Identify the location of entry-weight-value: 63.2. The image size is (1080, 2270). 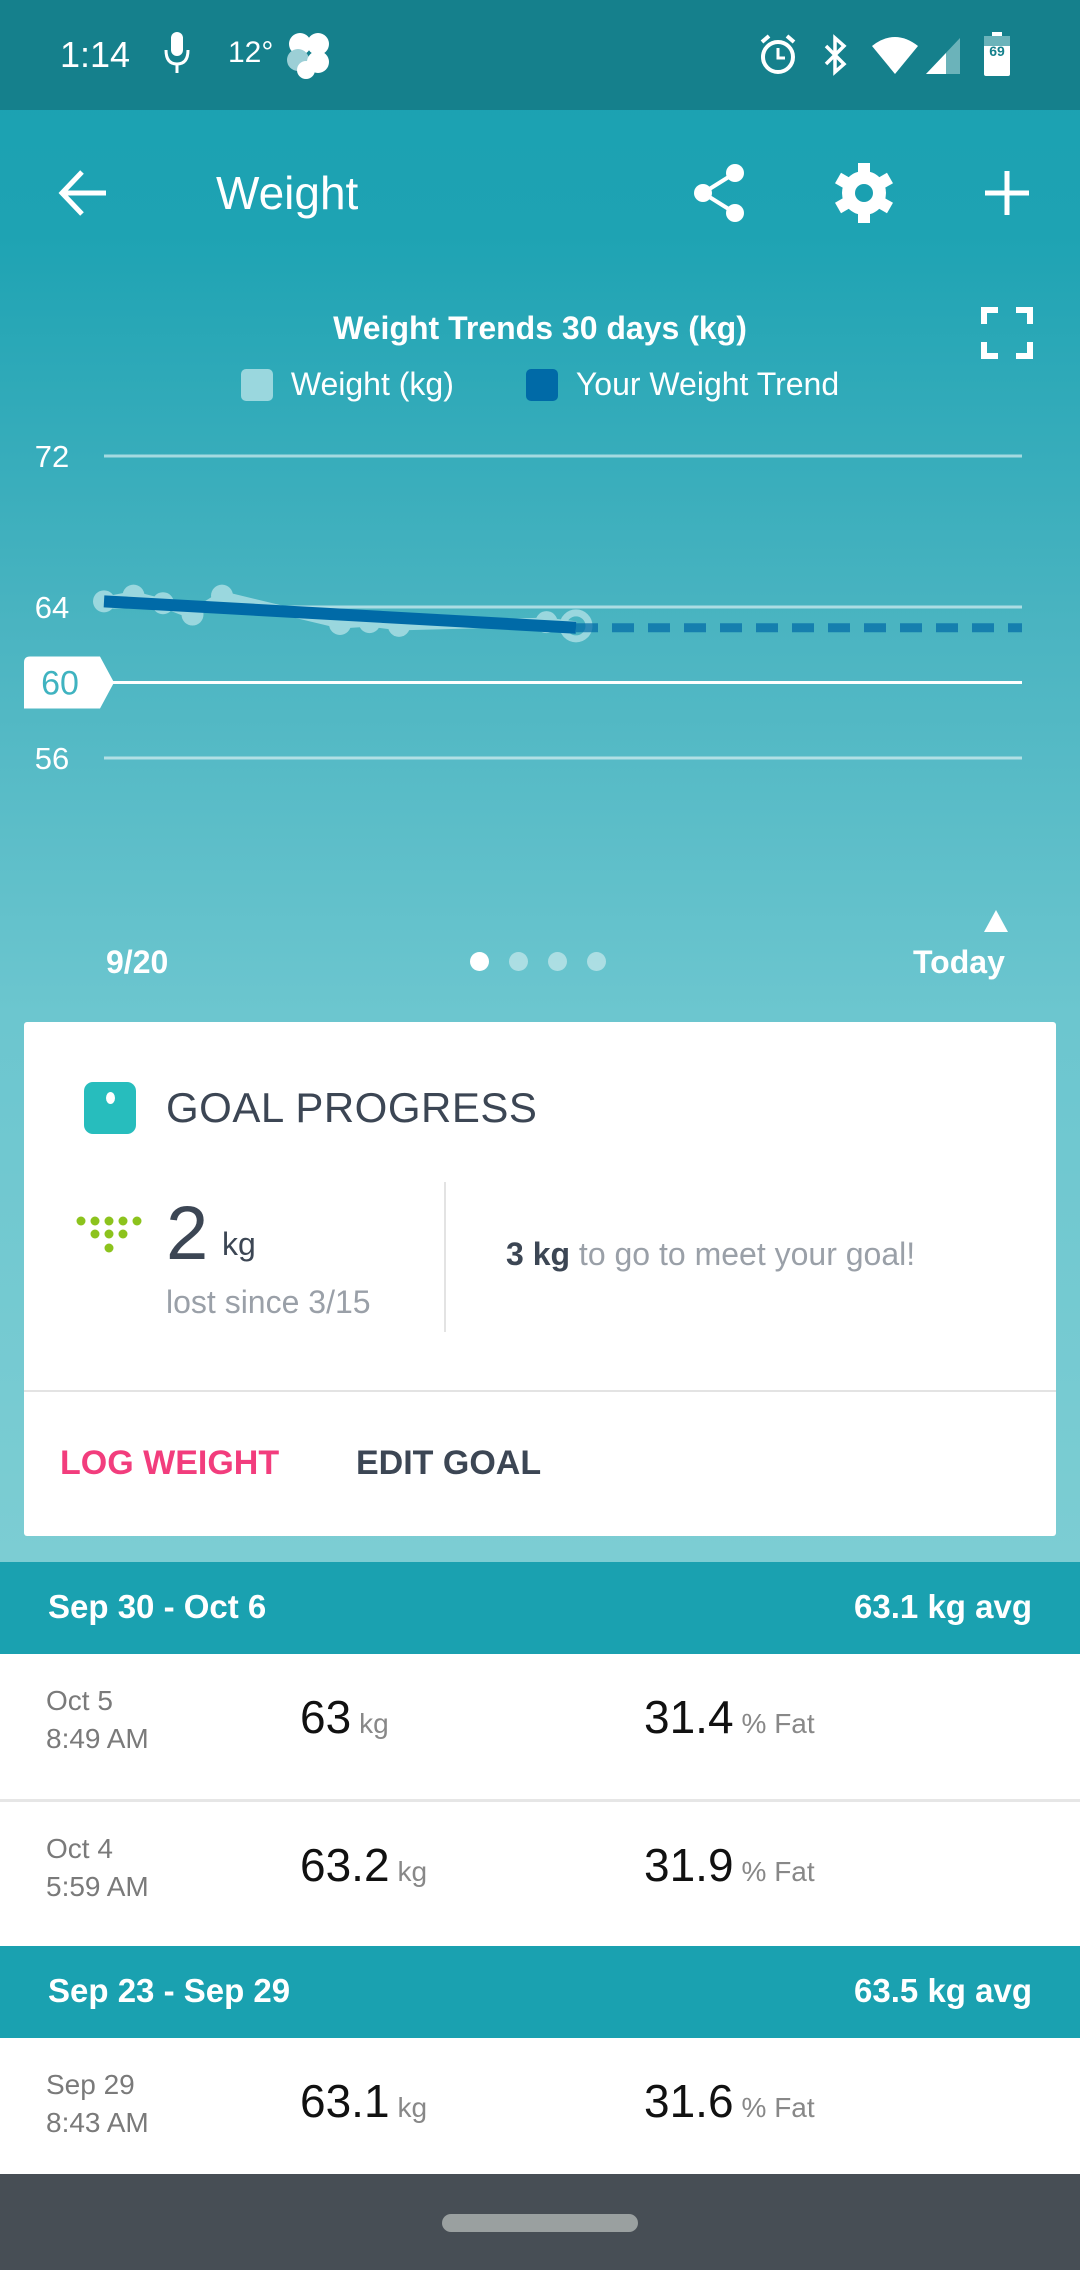
(345, 1865).